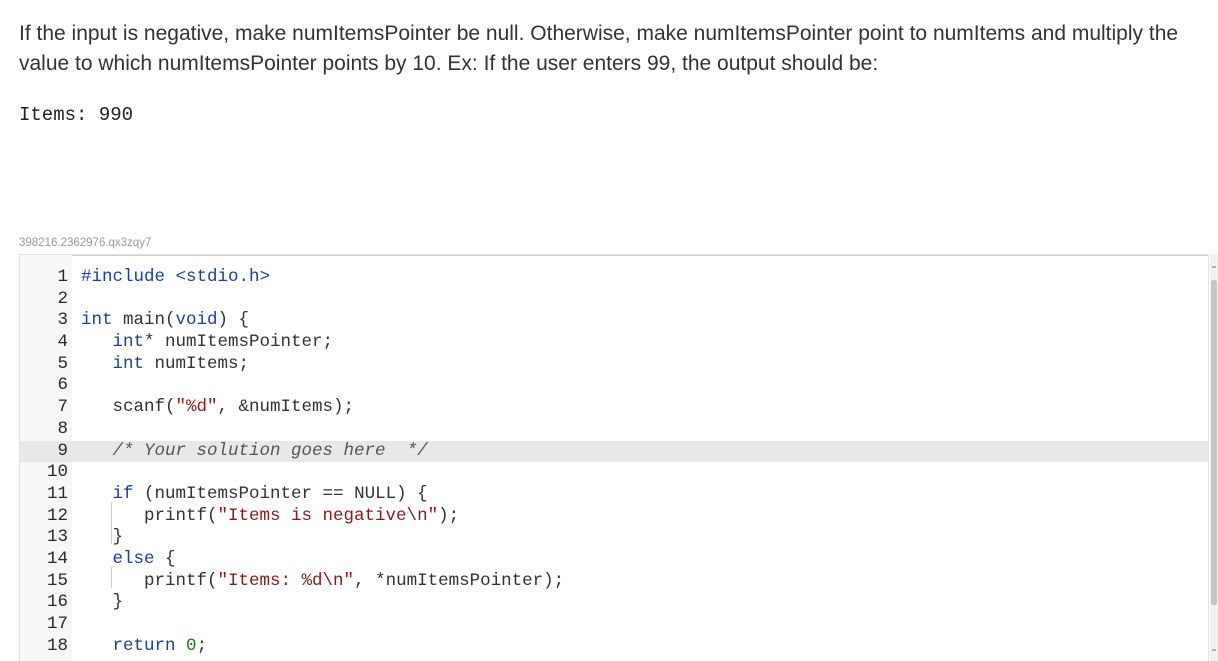  I want to click on code-text: int* numItemsPointer;, so click(207, 343).